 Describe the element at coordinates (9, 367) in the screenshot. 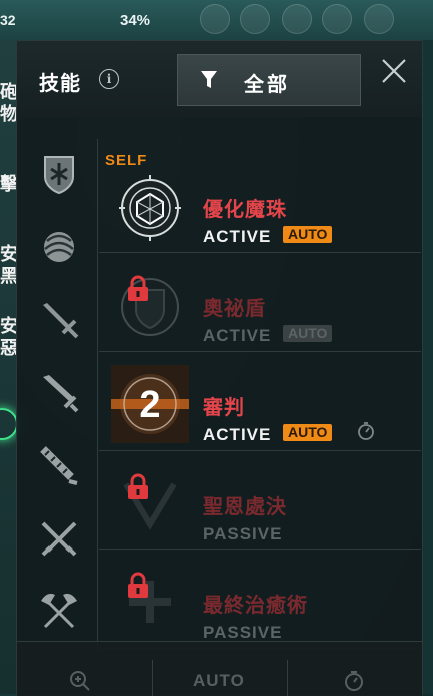

I see `game-hud-left: 砲 物 擊 安 黑 安 惡` at that location.